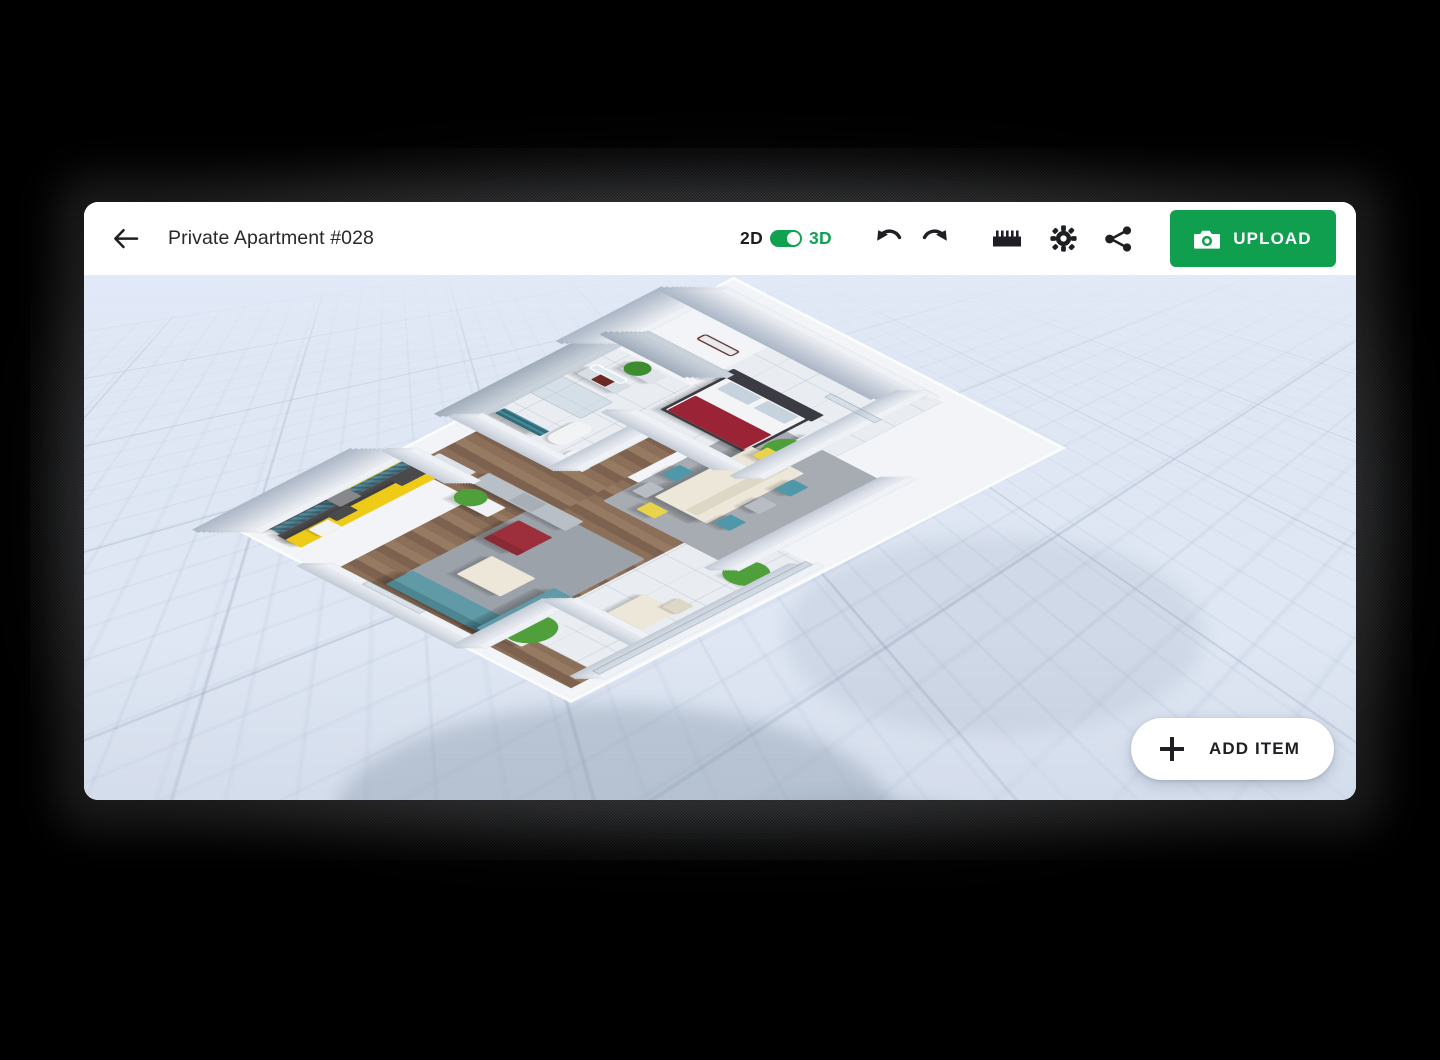 This screenshot has height=1060, width=1440. Describe the element at coordinates (934, 234) in the screenshot. I see `redo-icon` at that location.